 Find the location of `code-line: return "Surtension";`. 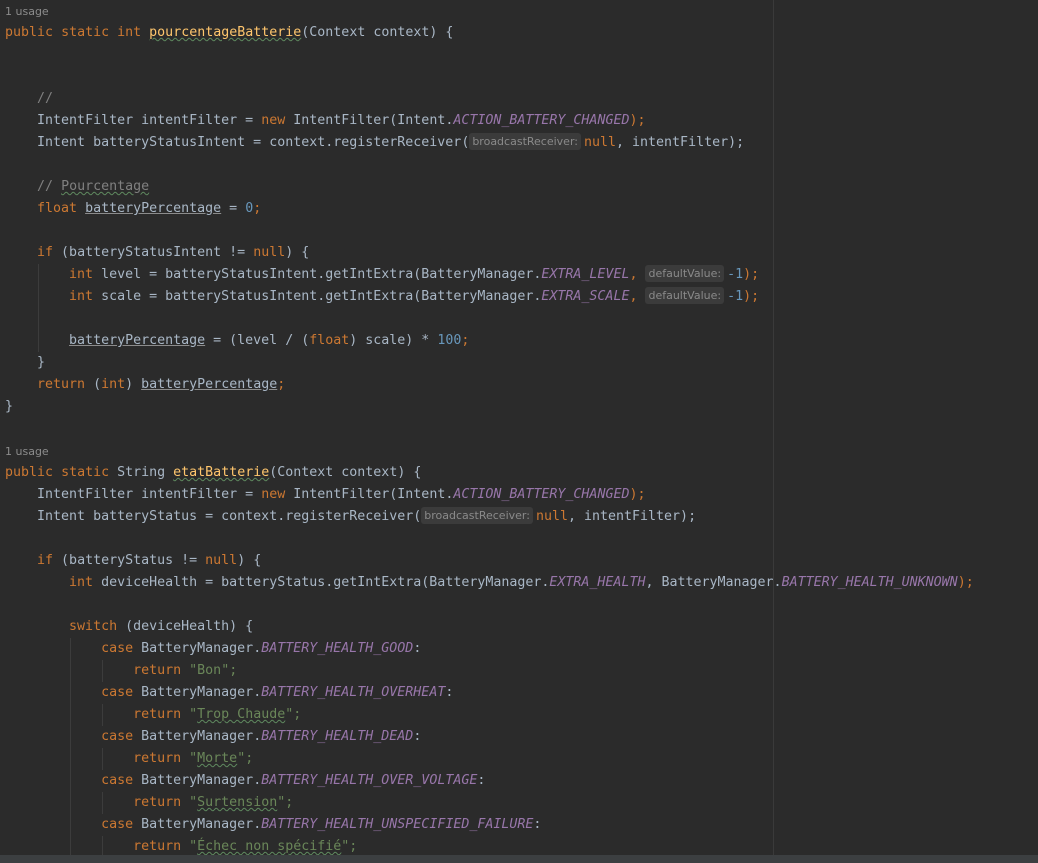

code-line: return "Surtension"; is located at coordinates (146, 803).